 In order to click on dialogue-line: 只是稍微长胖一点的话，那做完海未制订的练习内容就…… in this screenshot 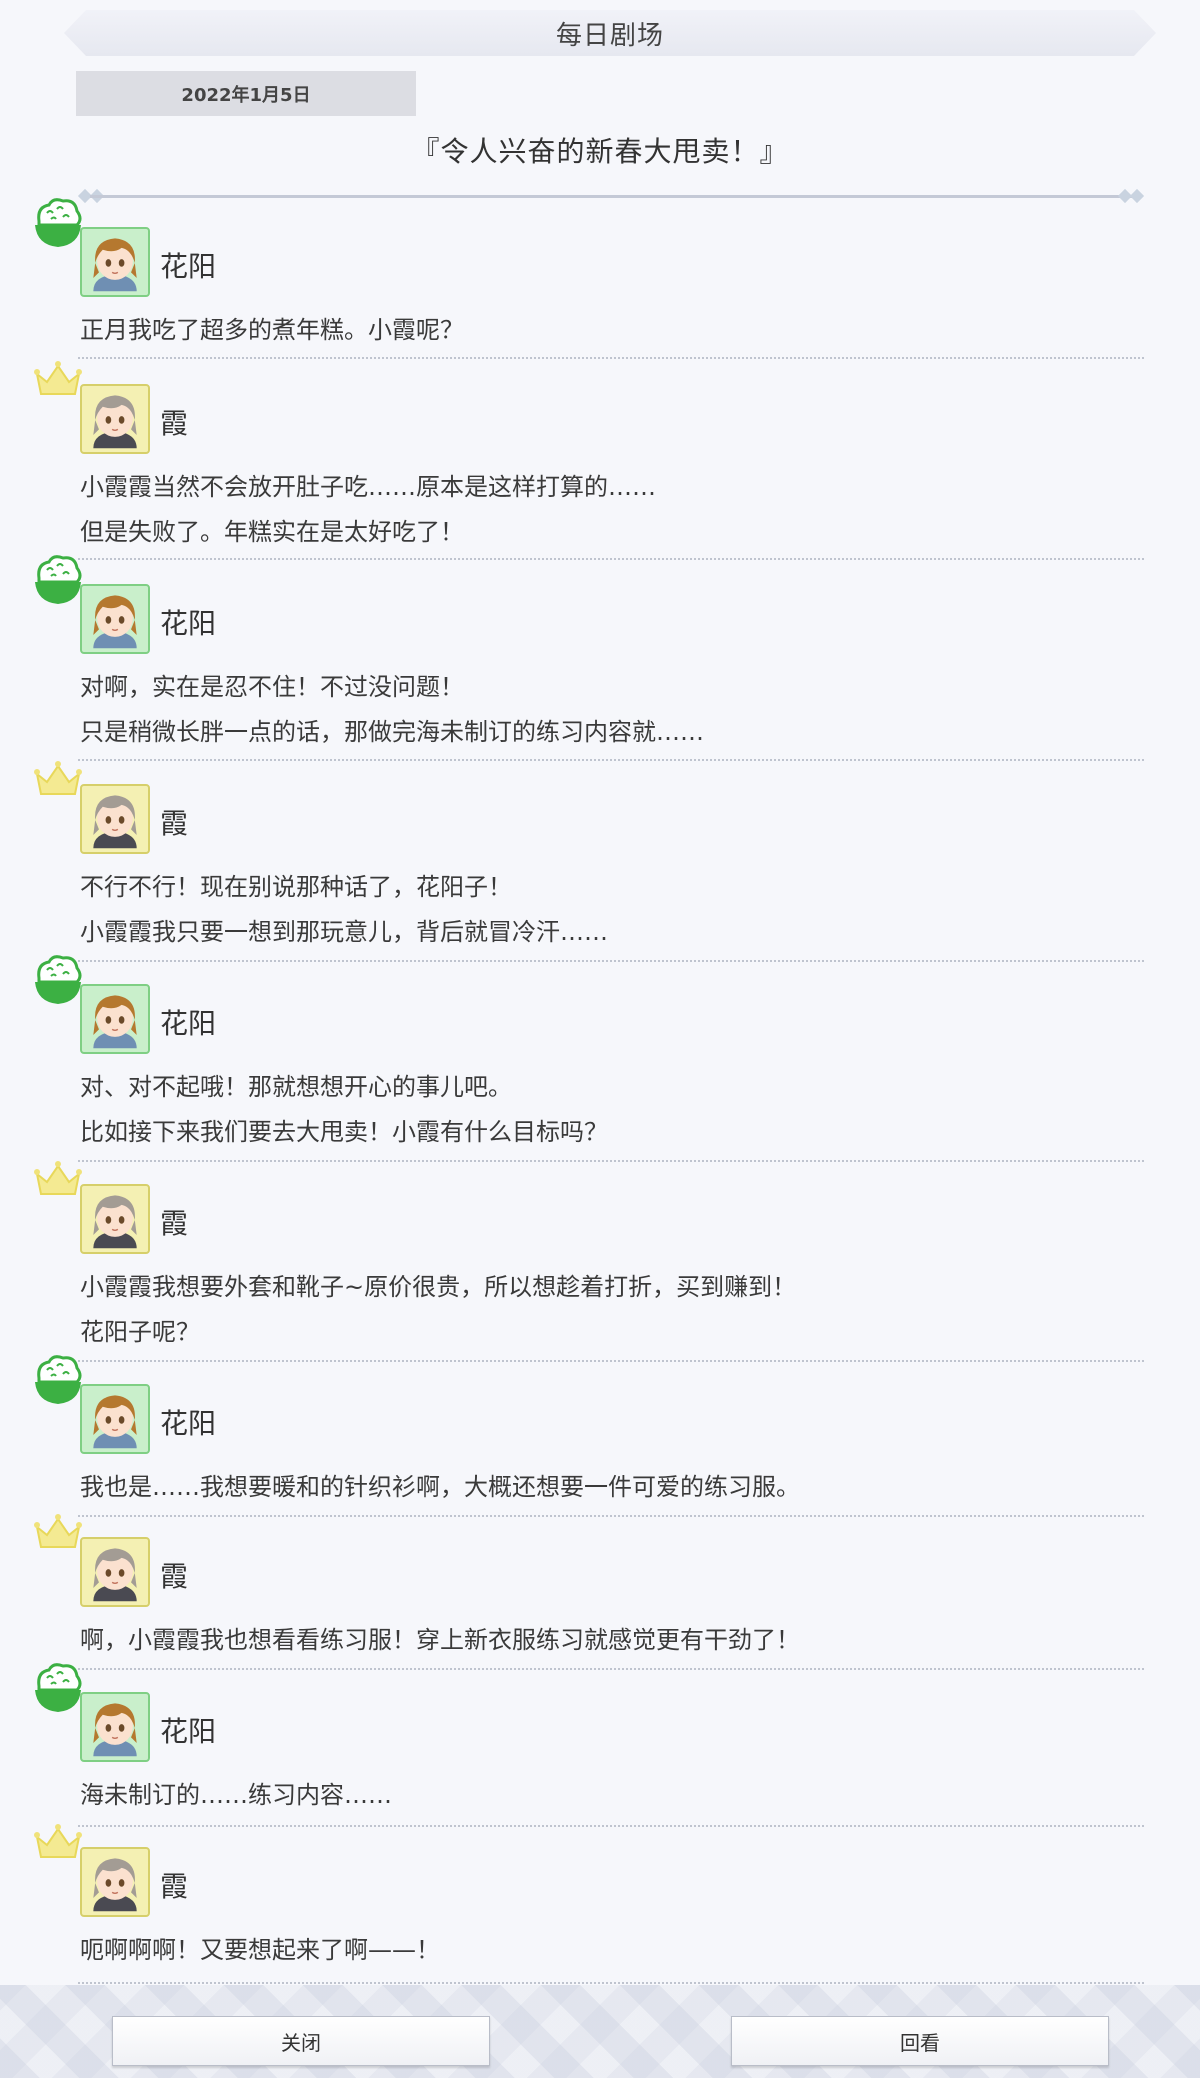, I will do `click(392, 732)`.